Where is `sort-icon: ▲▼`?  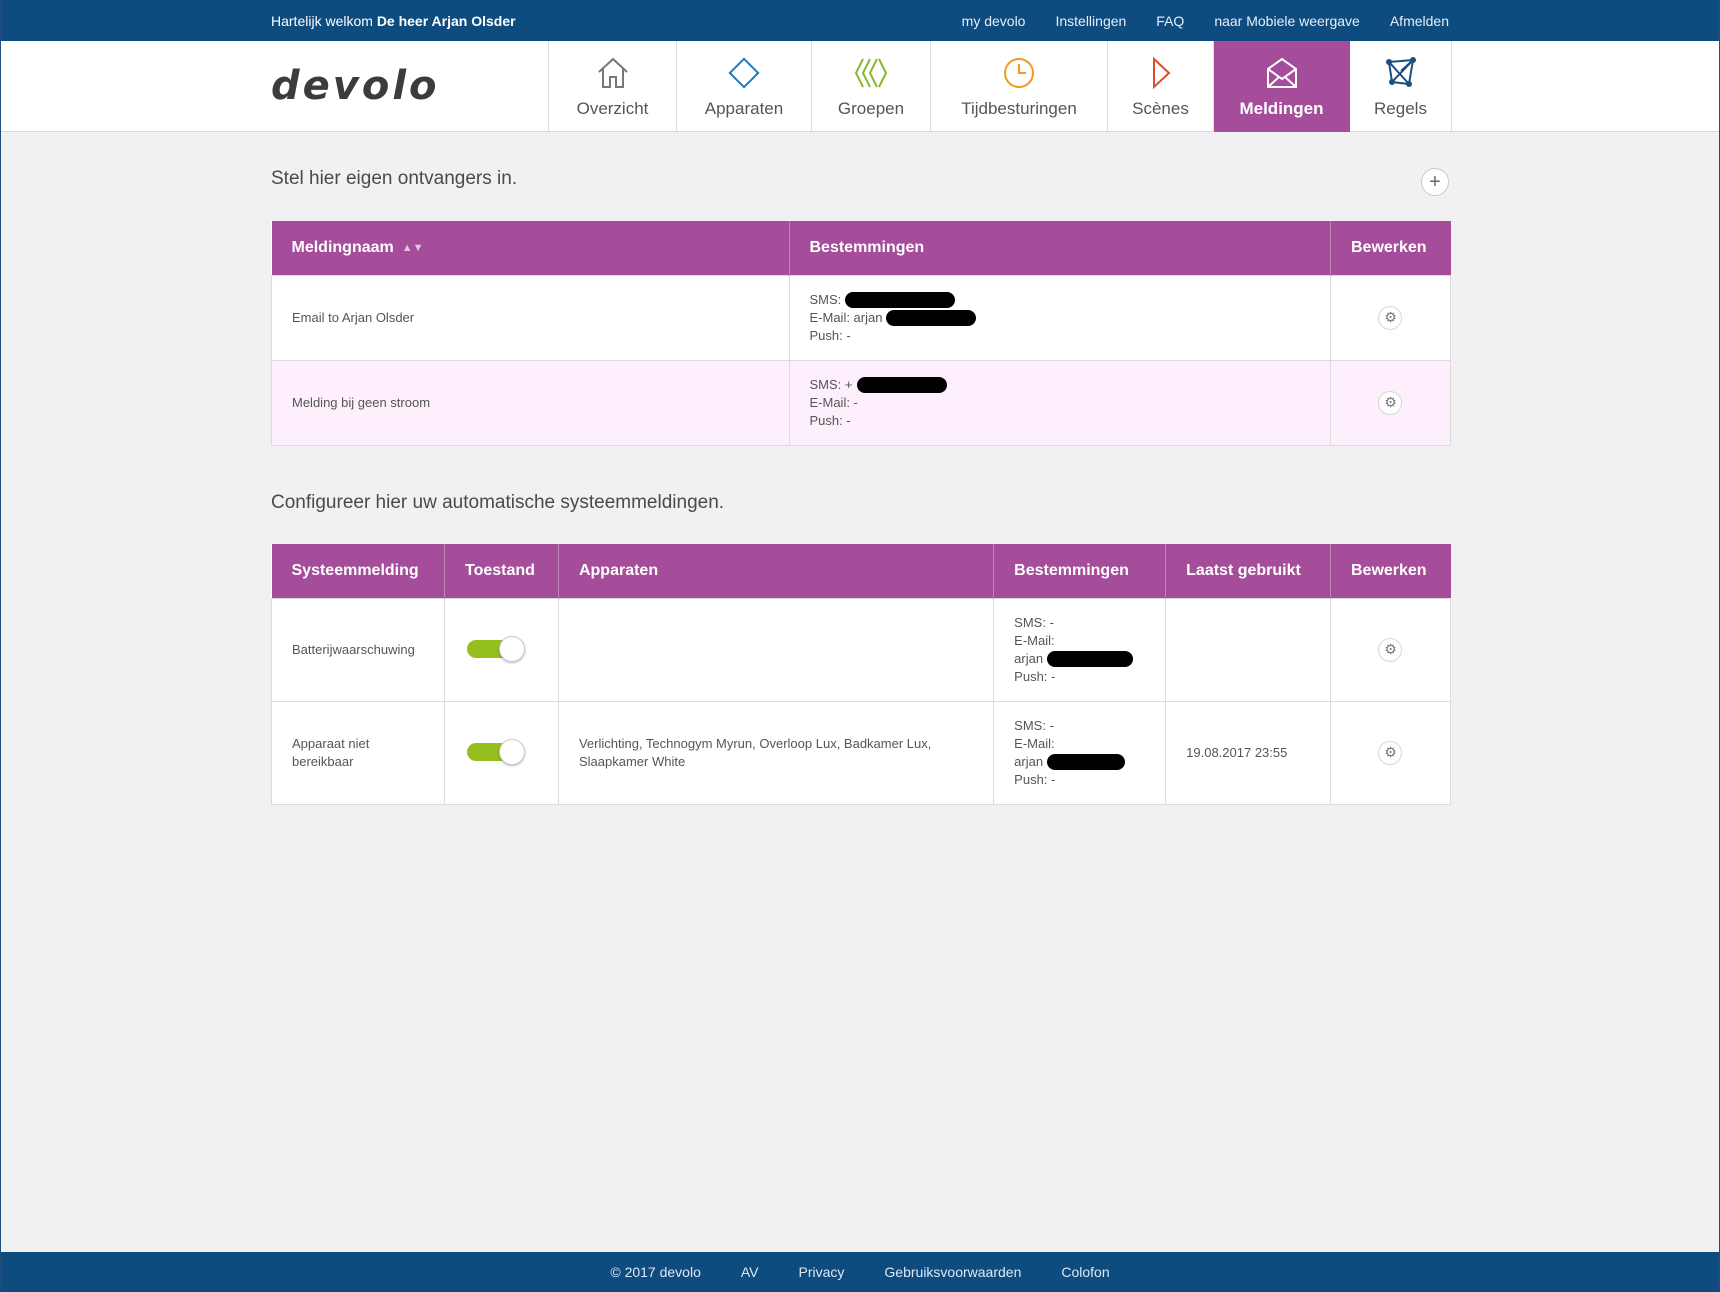
sort-icon: ▲▼ is located at coordinates (413, 248).